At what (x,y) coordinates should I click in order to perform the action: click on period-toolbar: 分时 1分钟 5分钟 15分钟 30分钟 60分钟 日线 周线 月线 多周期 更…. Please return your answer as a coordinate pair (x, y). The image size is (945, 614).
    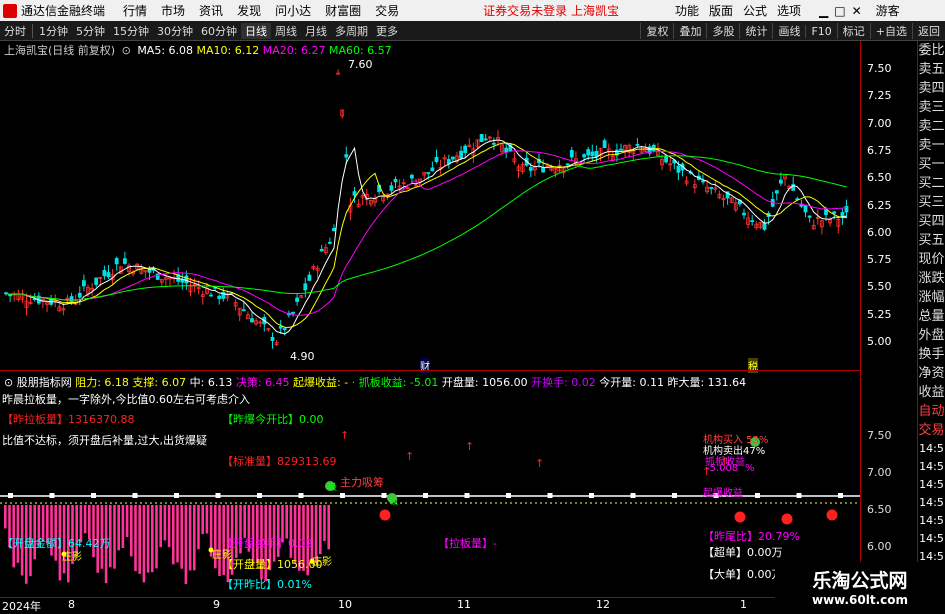
    Looking at the image, I should click on (472, 31).